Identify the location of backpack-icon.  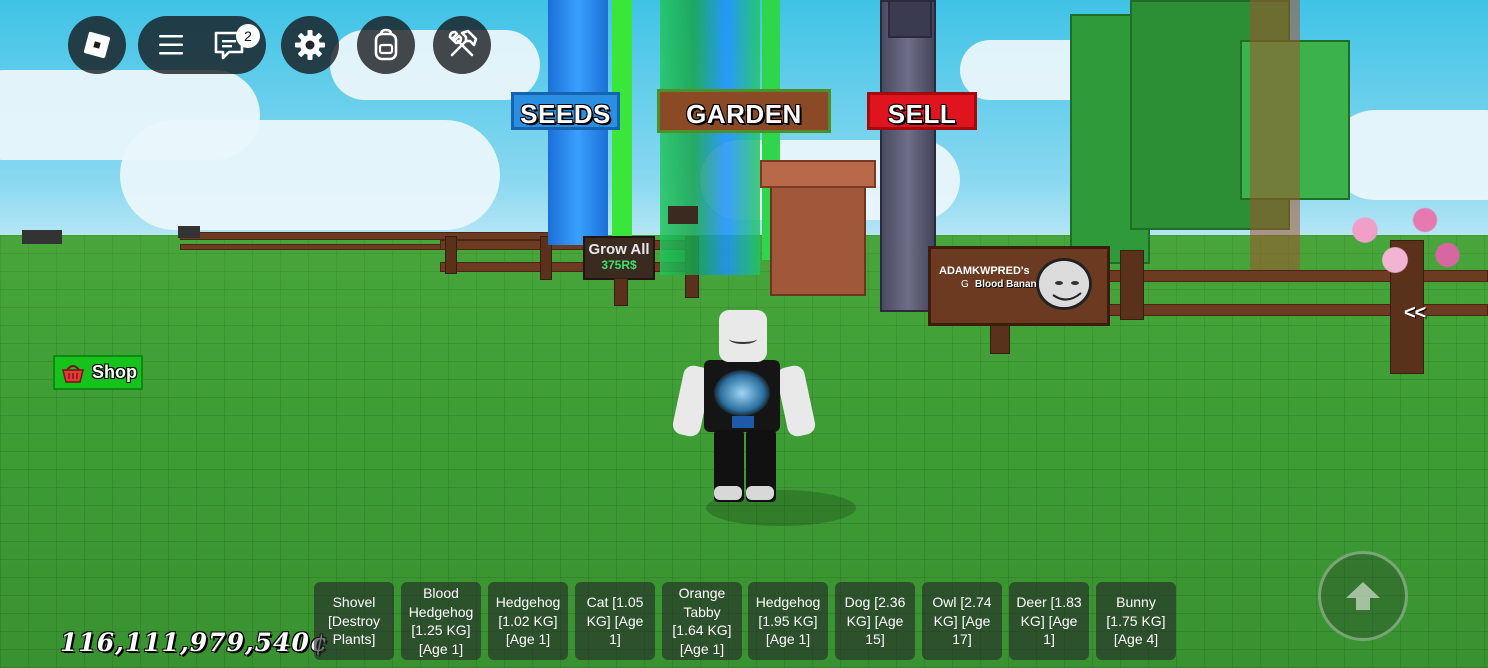
(386, 44).